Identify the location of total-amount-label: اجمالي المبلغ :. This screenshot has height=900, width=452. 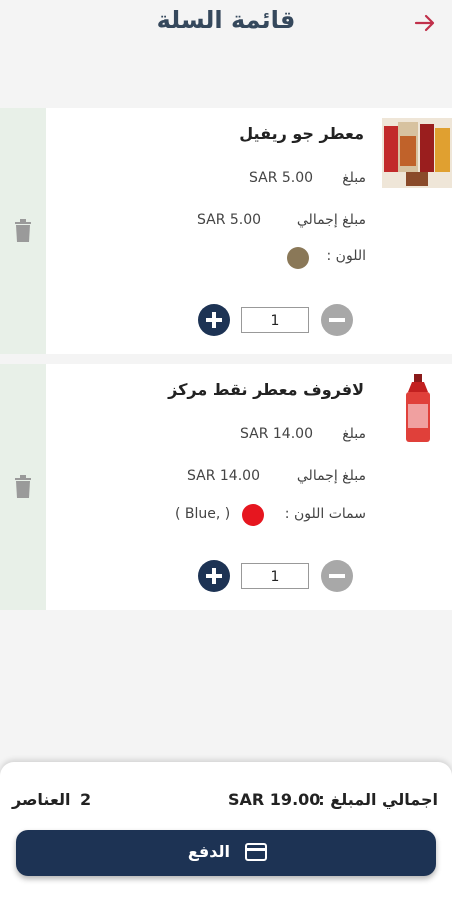
(378, 799).